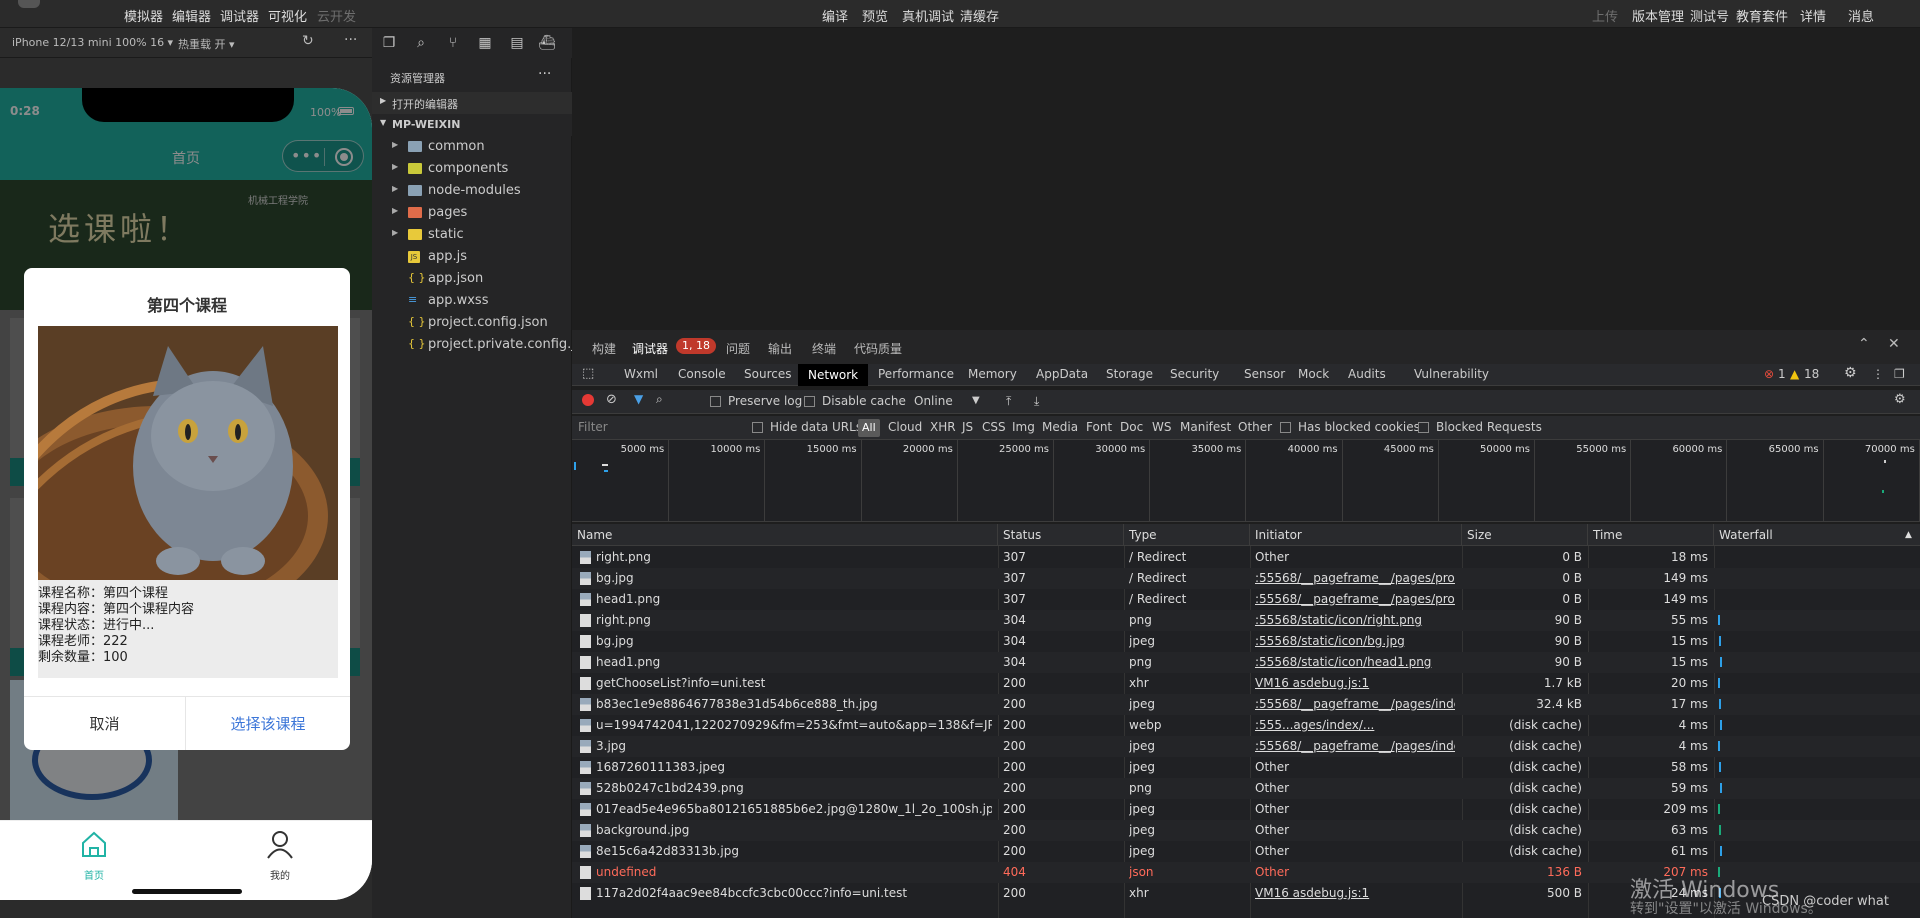  Describe the element at coordinates (1194, 374) in the screenshot. I see `tab-security: Security` at that location.